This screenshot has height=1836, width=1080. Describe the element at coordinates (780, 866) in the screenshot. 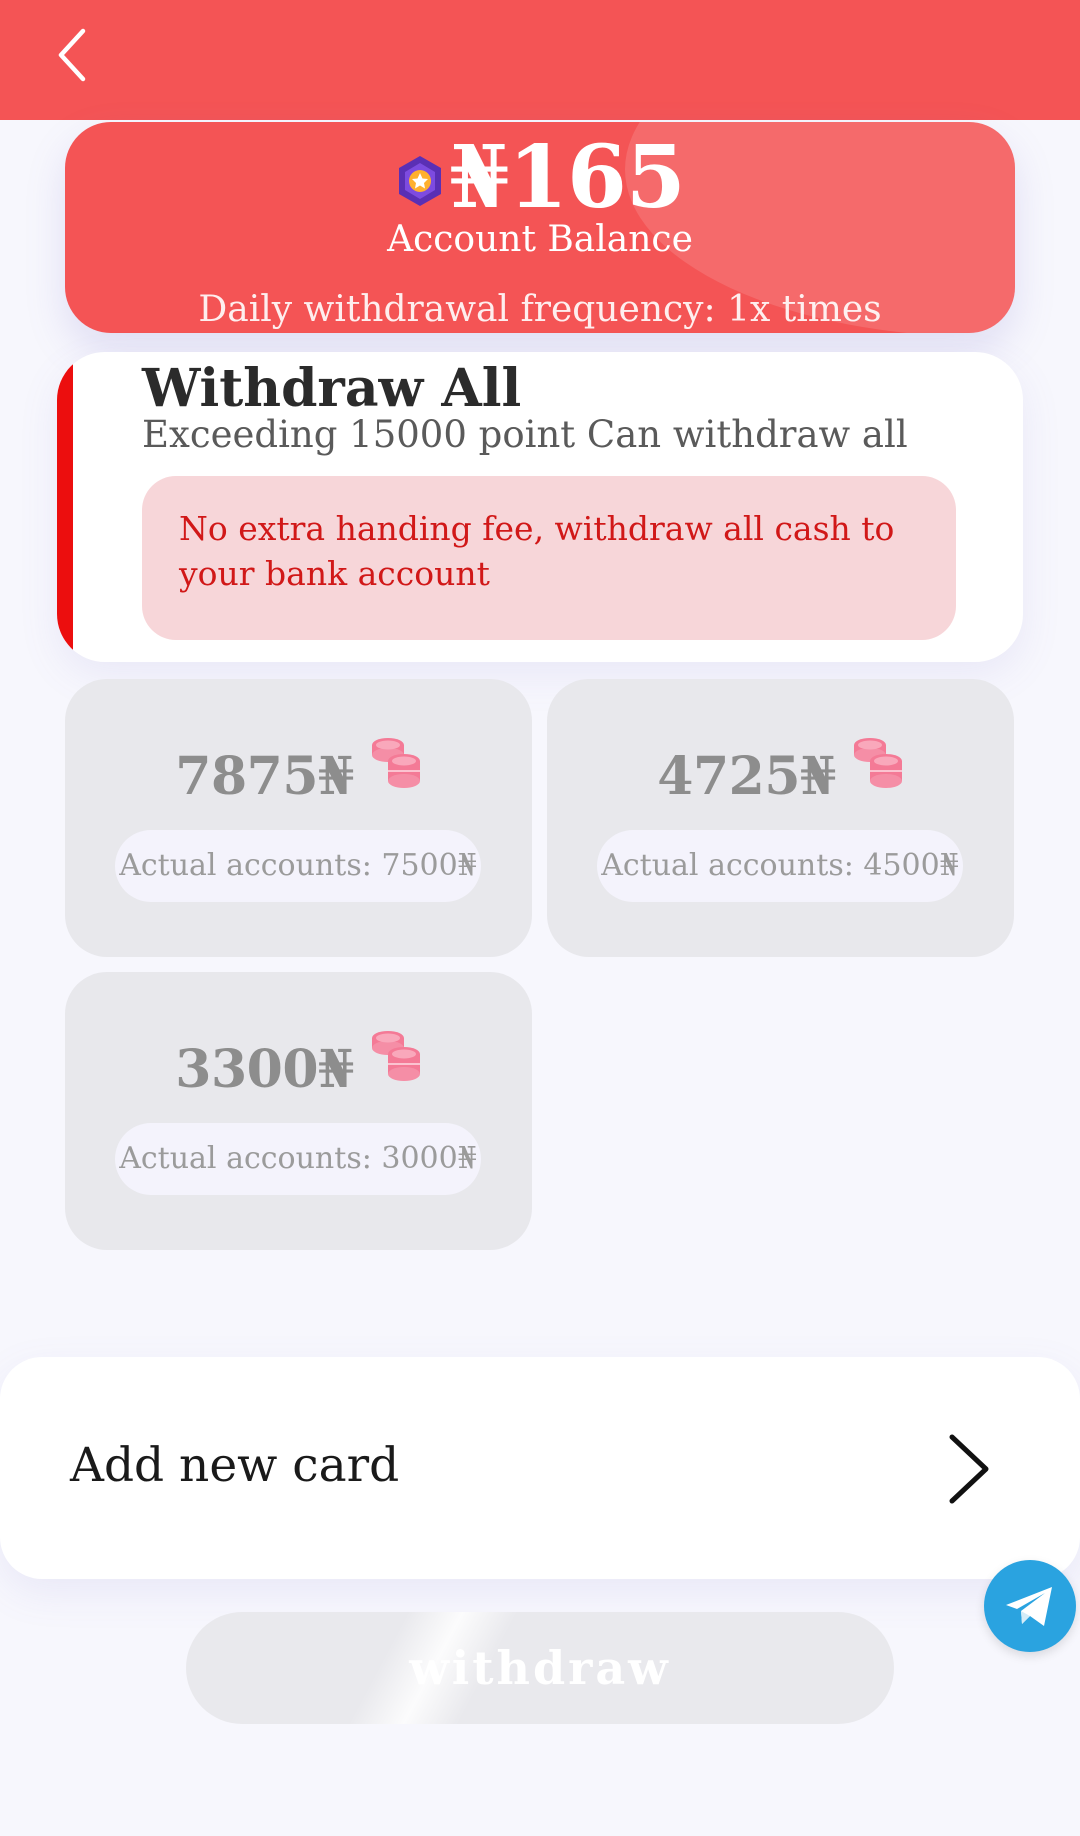

I see `option-actual-amount: Actual accounts: 4500₦` at that location.